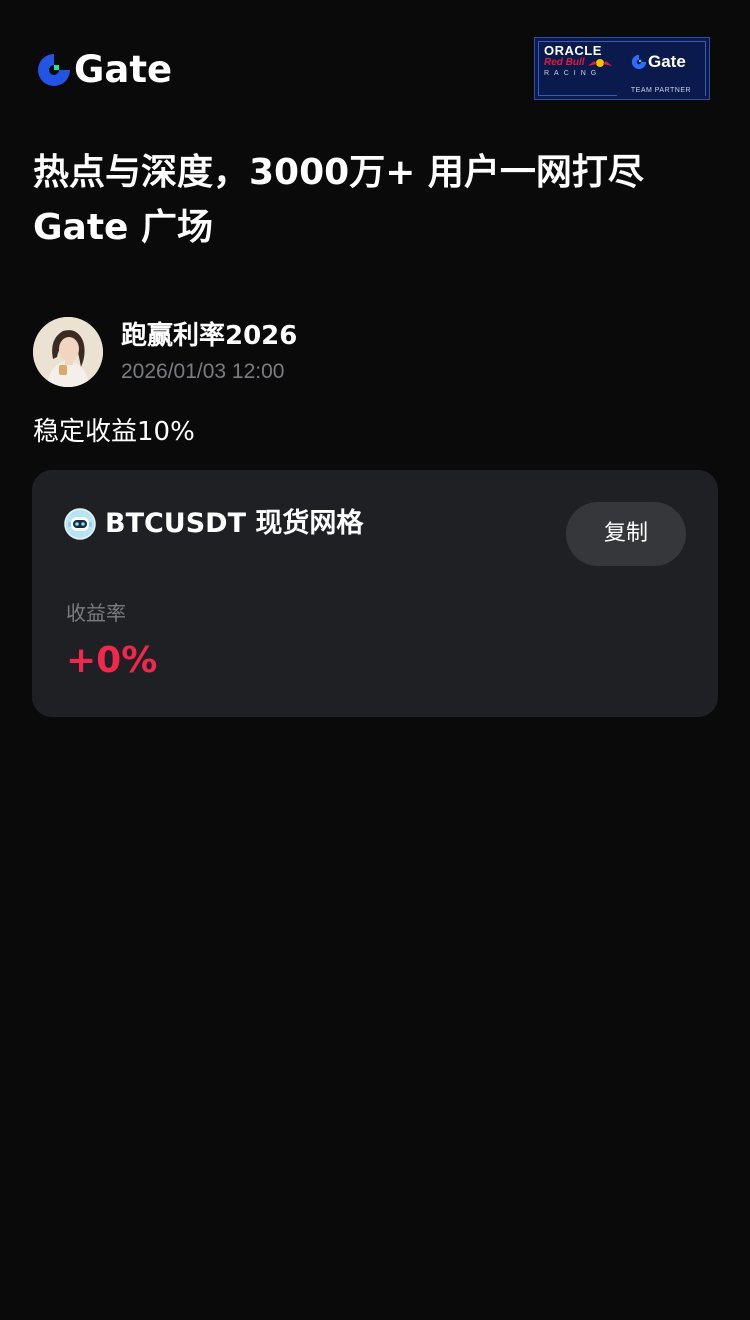  What do you see at coordinates (80, 524) in the screenshot?
I see `trading-bot-icon` at bounding box center [80, 524].